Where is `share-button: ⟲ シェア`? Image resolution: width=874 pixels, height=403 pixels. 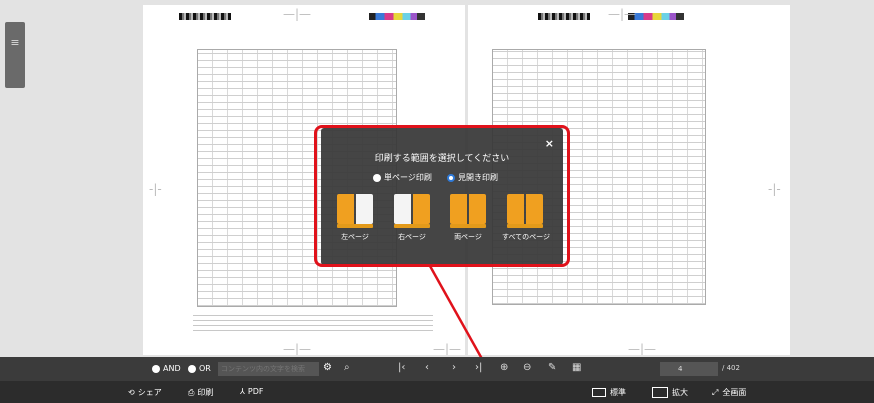
share-button: ⟲ シェア is located at coordinates (145, 392).